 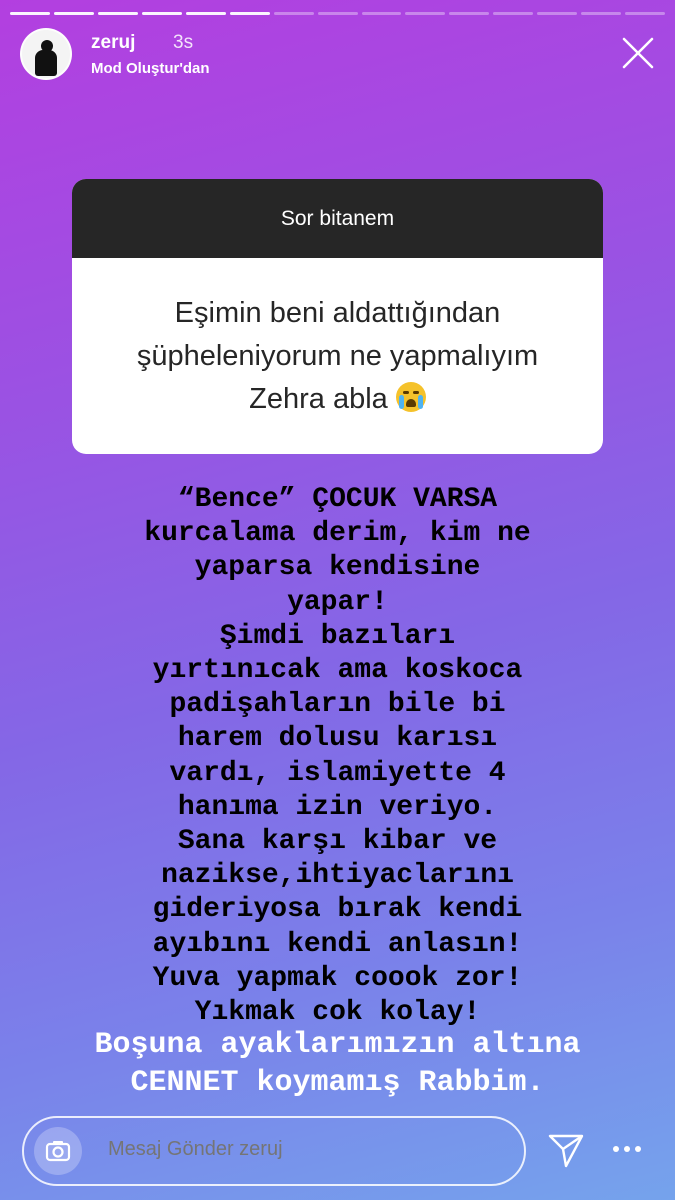 What do you see at coordinates (337, 312) in the screenshot?
I see `question-line: Eşimin beni aldattığından` at bounding box center [337, 312].